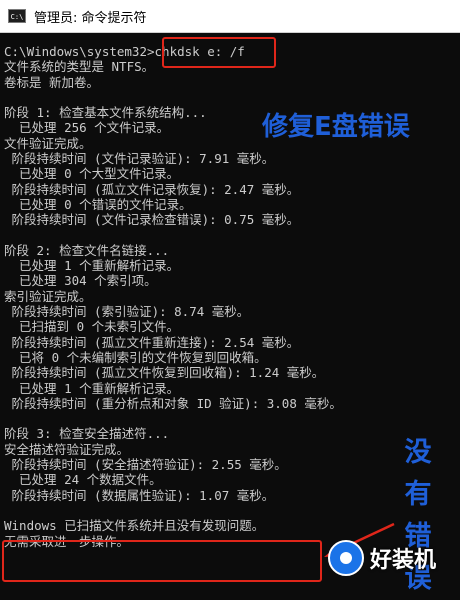 The height and width of the screenshot is (600, 460). What do you see at coordinates (135, 357) in the screenshot?
I see `console-line: 已将 0 个未编制索引的文件恢复到回收箱。` at bounding box center [135, 357].